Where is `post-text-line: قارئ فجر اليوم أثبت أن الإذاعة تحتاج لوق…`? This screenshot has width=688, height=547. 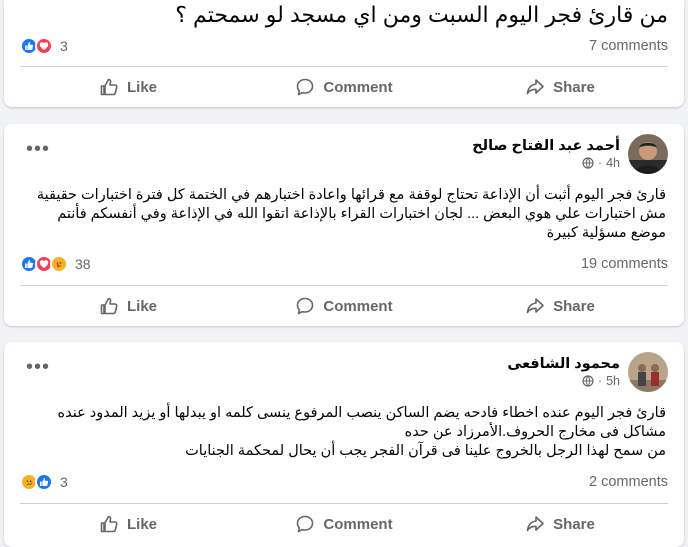
post-text-line: قارئ فجر اليوم أثبت أن الإذاعة تحتاج لوق… is located at coordinates (351, 195).